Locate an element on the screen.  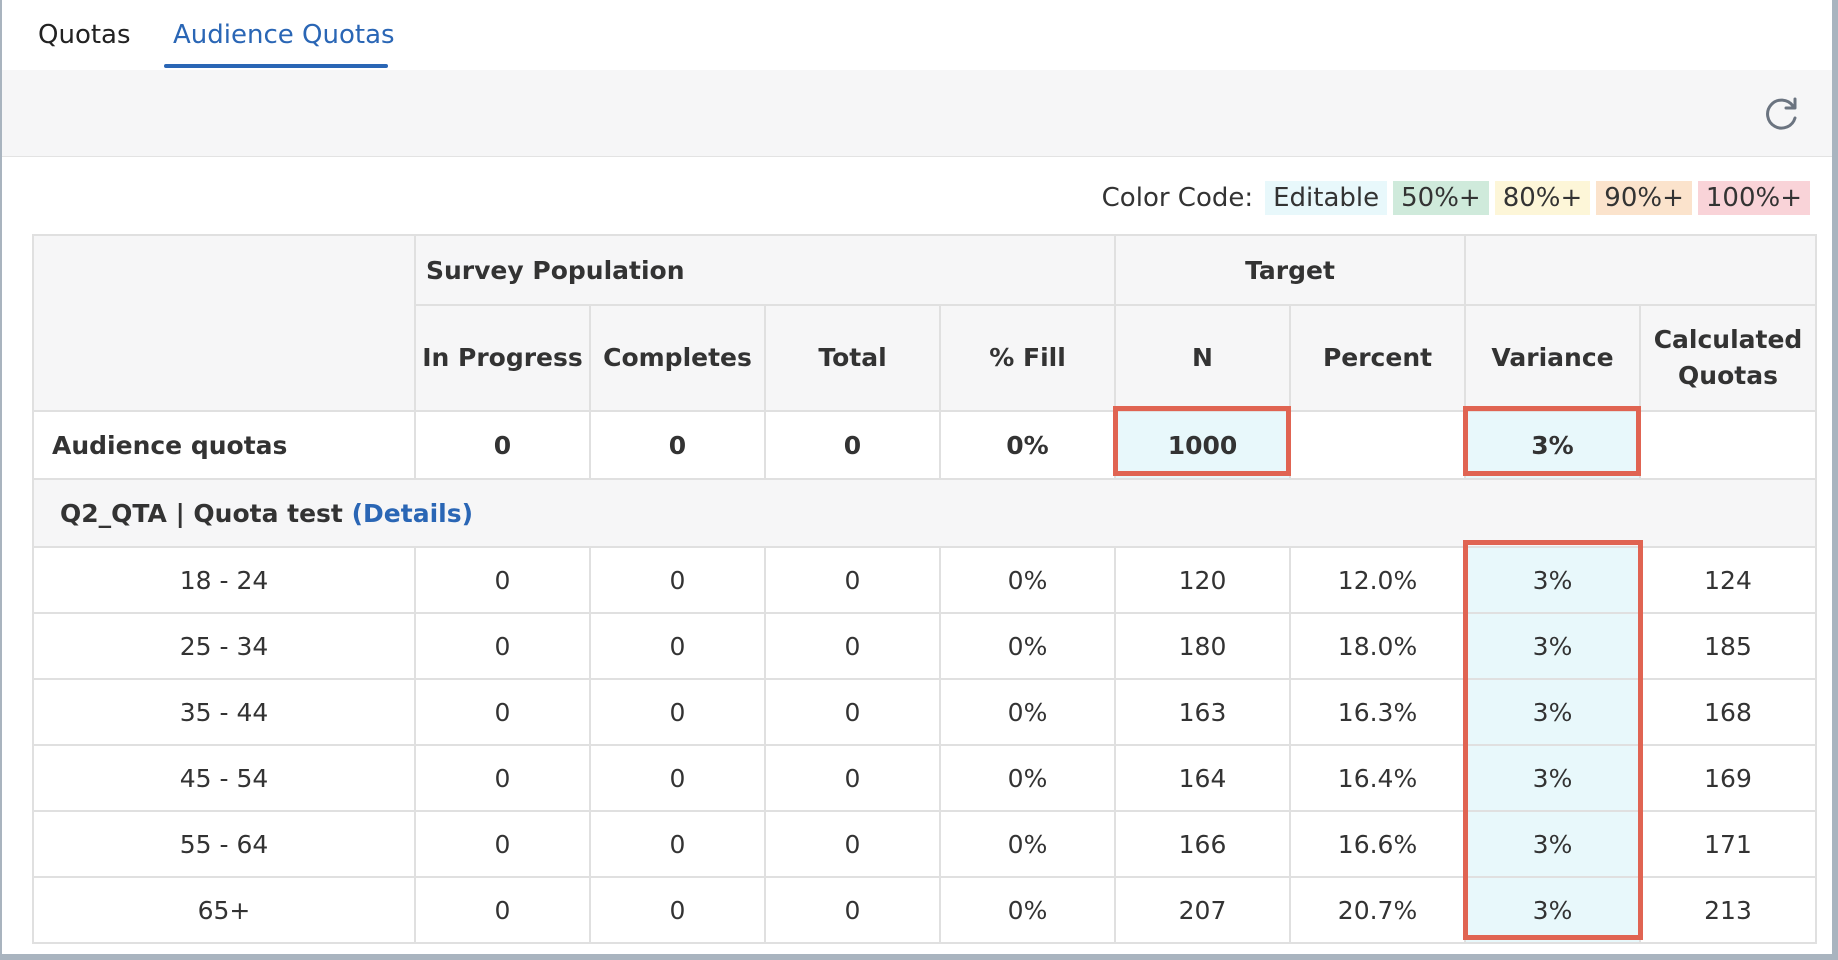
row-calculated: 213 is located at coordinates (1728, 910).